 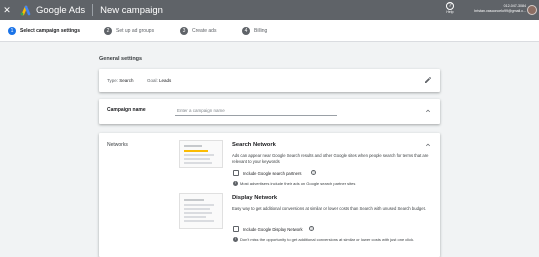 I want to click on step-label: Create ads, so click(x=204, y=31).